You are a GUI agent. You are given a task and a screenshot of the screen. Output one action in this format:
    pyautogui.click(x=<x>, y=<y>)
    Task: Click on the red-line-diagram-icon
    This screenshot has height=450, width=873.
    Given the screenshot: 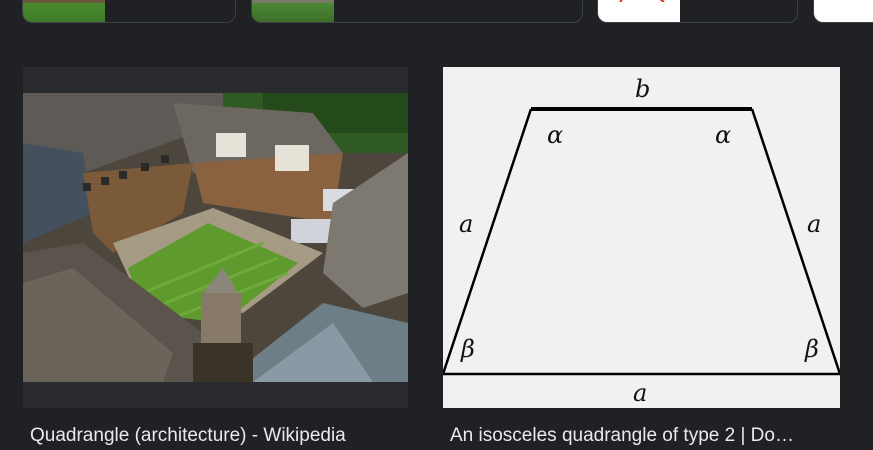 What is the action you would take?
    pyautogui.click(x=642, y=1)
    